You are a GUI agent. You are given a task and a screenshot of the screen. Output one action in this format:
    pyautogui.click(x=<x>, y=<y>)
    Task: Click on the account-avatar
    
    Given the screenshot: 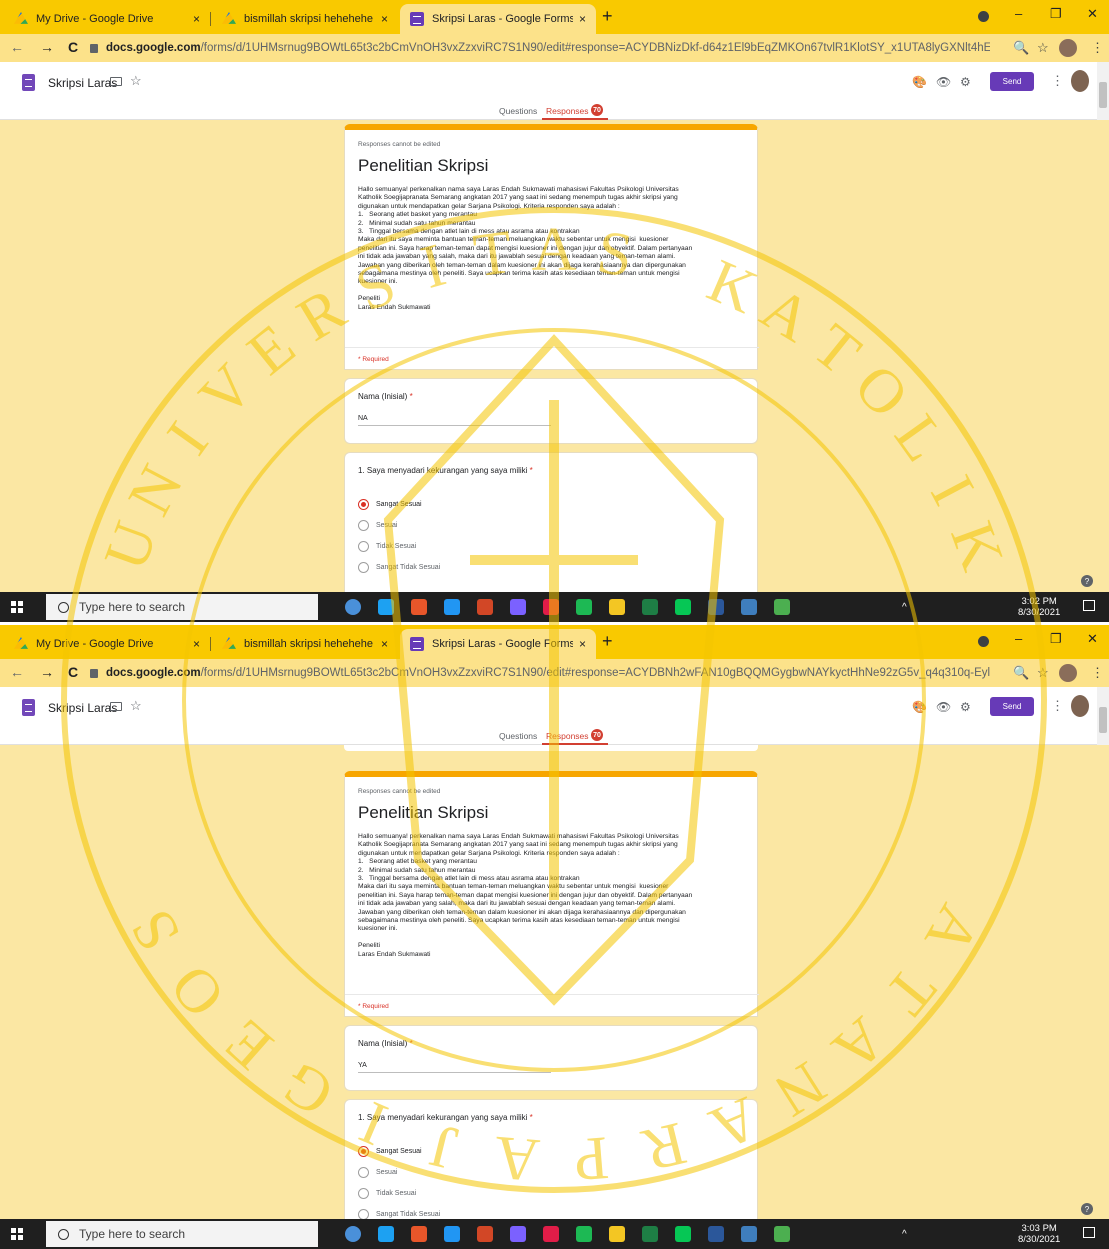 What is the action you would take?
    pyautogui.click(x=1080, y=706)
    